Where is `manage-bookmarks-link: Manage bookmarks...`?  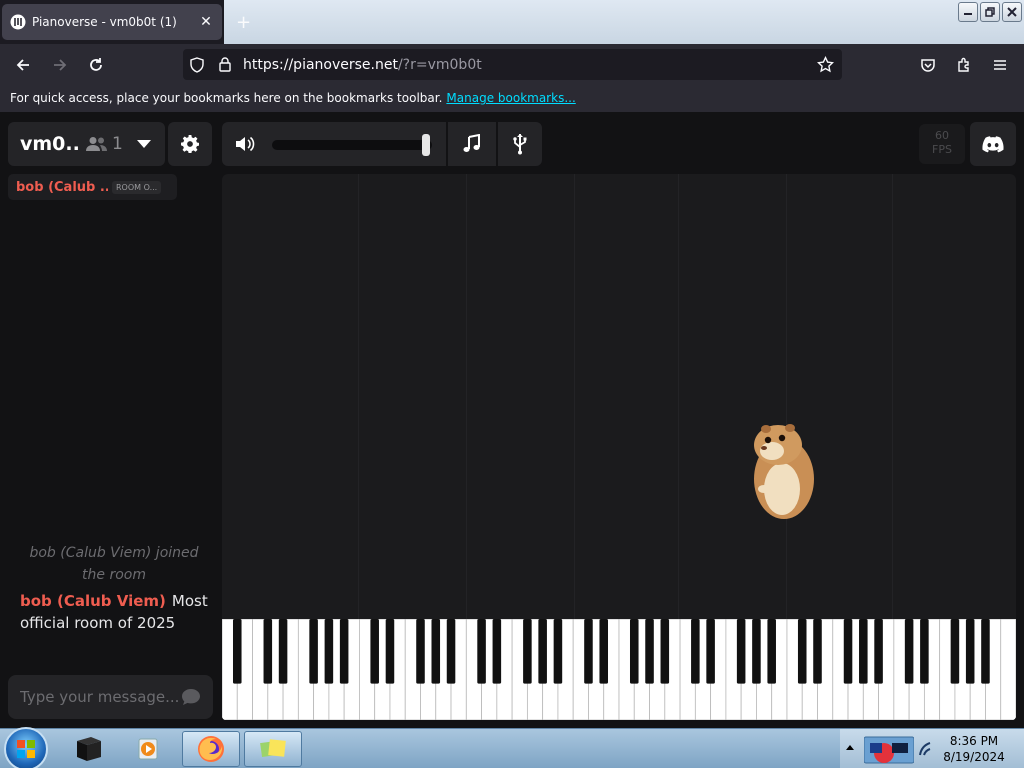
manage-bookmarks-link: Manage bookmarks... is located at coordinates (510, 98).